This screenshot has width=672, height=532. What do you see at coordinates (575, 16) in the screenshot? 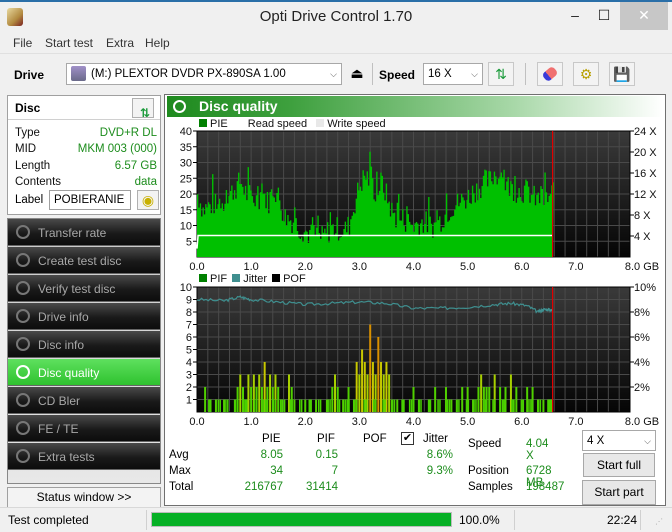
I see `minimize-button: ‒` at bounding box center [575, 16].